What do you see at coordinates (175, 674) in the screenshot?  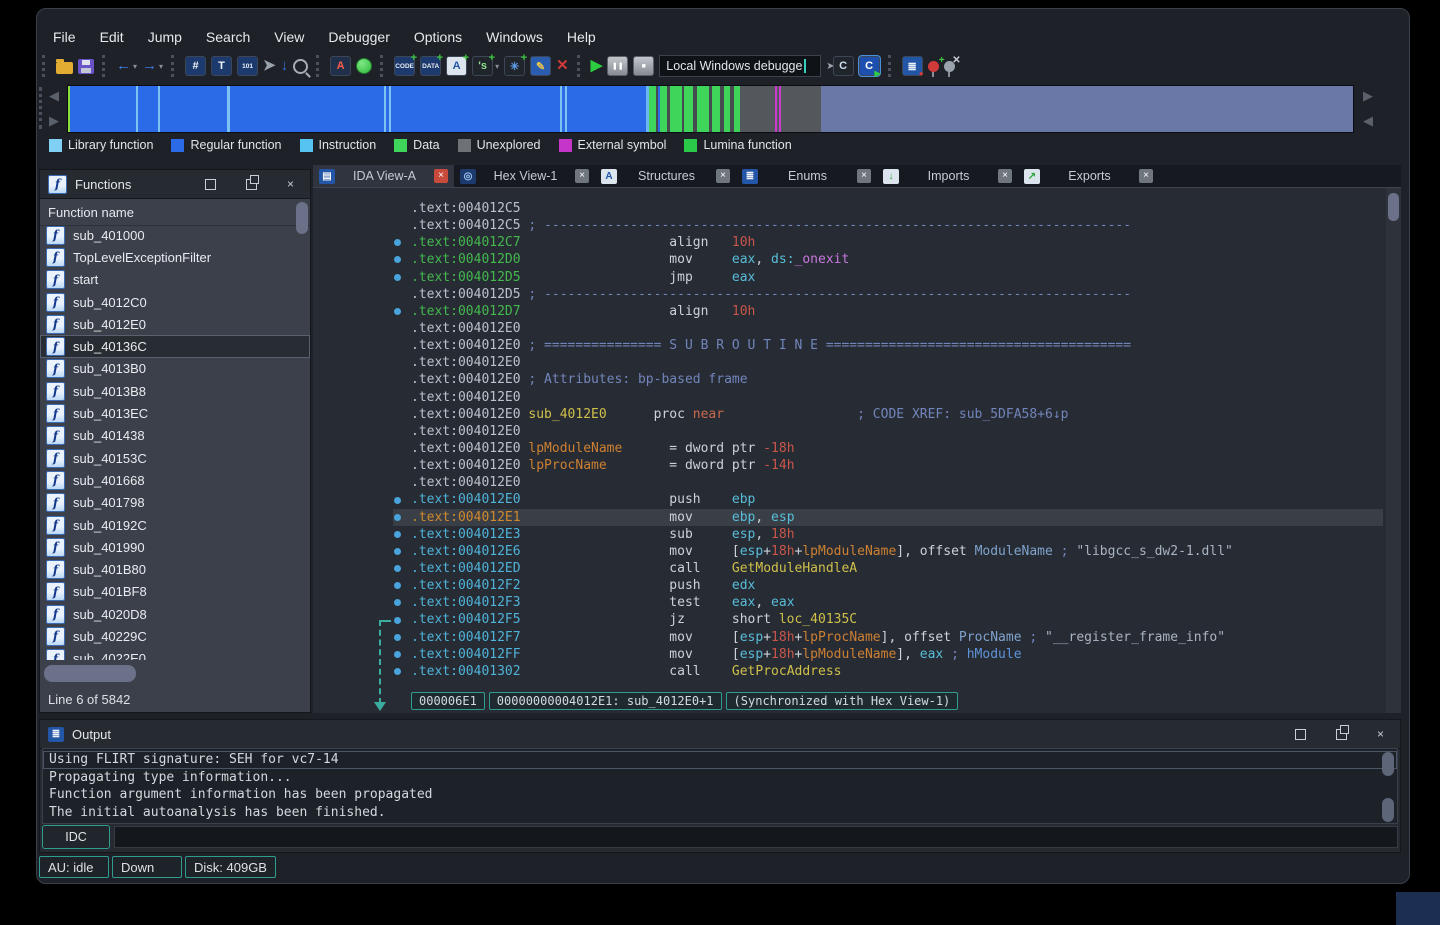 I see `functions-horizontal-scrollbar` at bounding box center [175, 674].